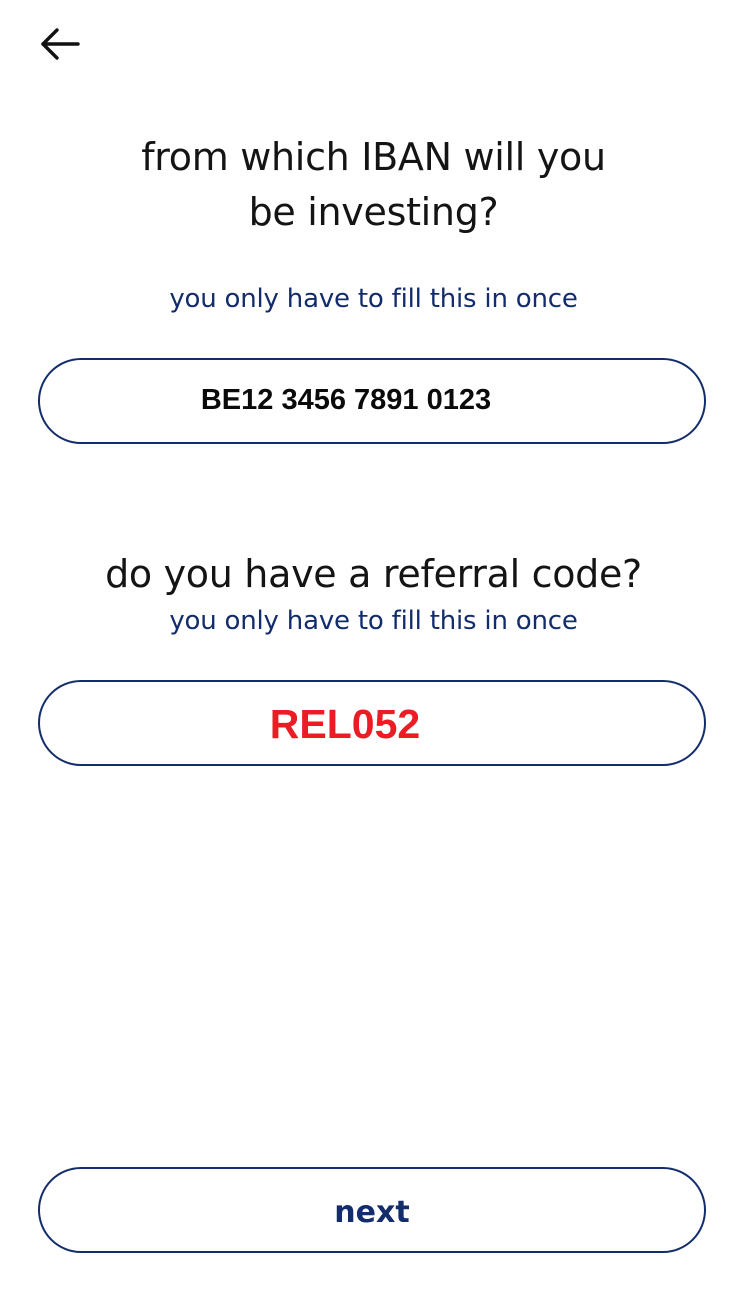 This screenshot has width=747, height=1295. Describe the element at coordinates (373, 184) in the screenshot. I see `iban-question-title: from which IBAN will you be investing?` at that location.